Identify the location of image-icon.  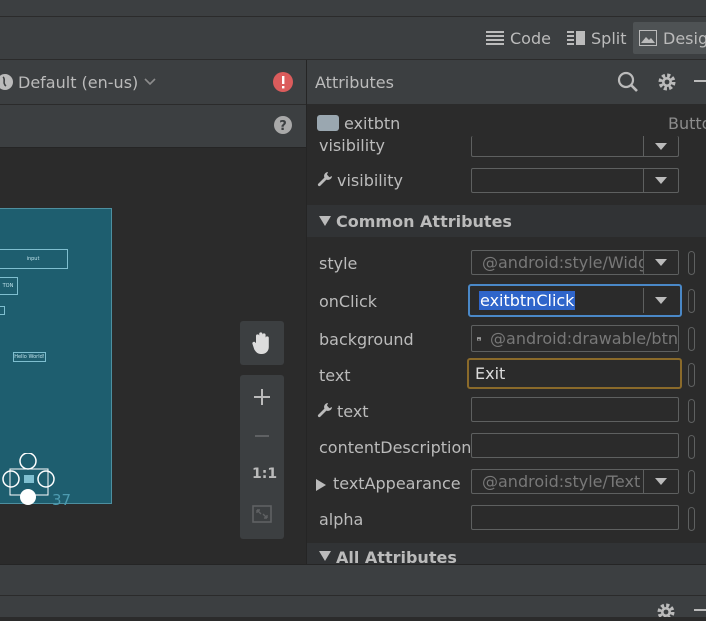
(648, 38).